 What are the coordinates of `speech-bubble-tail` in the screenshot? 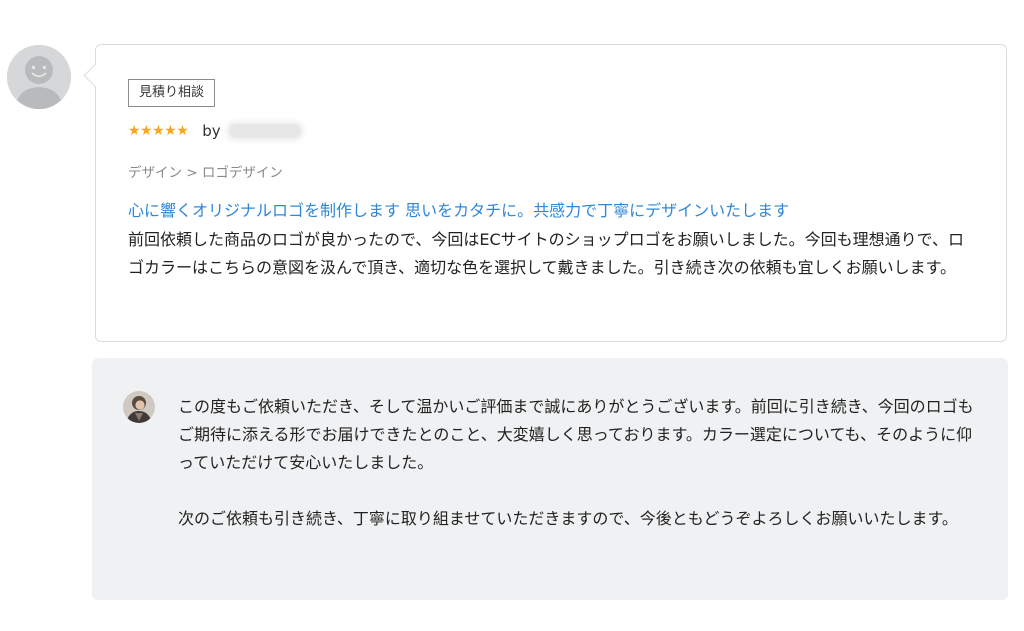 It's located at (95, 75).